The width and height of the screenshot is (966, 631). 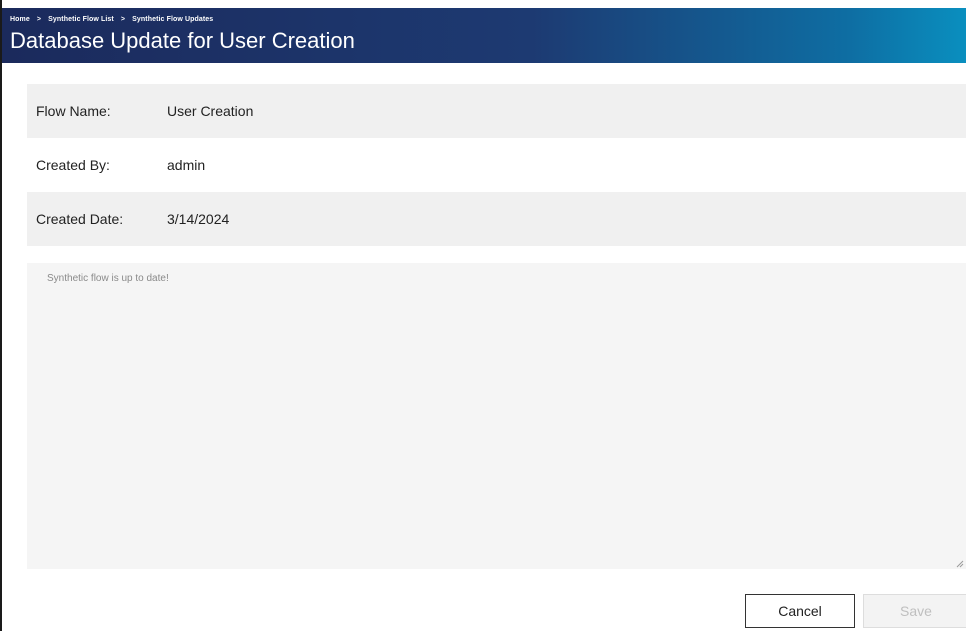 What do you see at coordinates (73, 111) in the screenshot?
I see `flow-name-label: Flow Name:` at bounding box center [73, 111].